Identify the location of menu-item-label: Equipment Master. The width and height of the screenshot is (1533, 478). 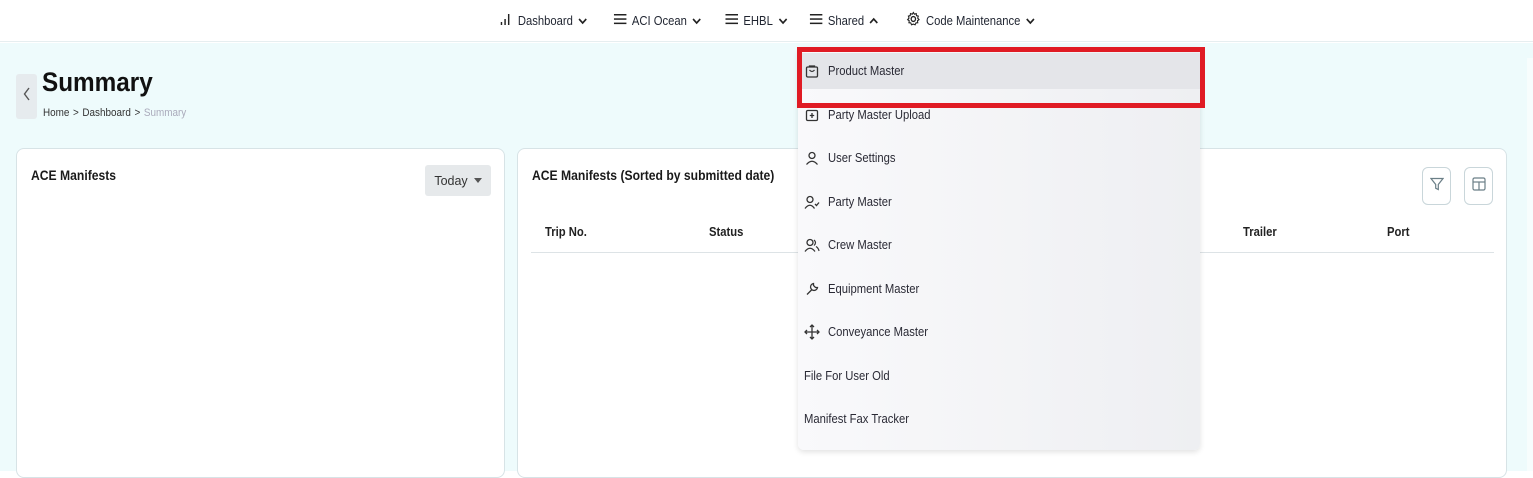
(874, 289).